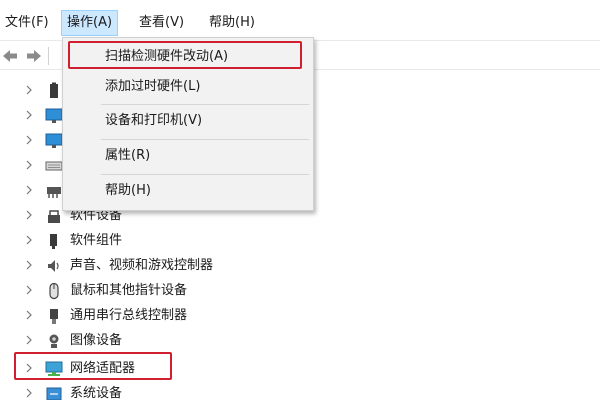 The height and width of the screenshot is (400, 600). Describe the element at coordinates (142, 265) in the screenshot. I see `tree-item-label: 声音、视频和游戏控制器` at that location.